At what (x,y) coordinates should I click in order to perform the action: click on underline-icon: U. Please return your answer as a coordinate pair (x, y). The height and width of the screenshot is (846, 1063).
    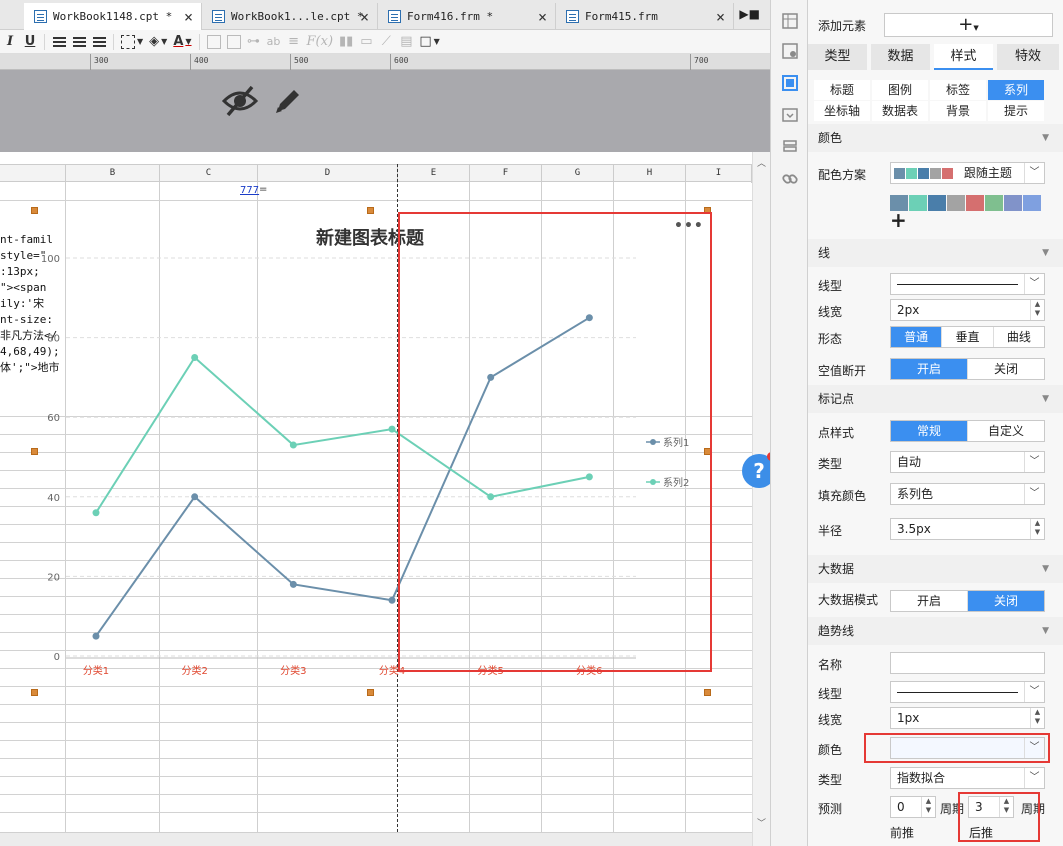
    Looking at the image, I should click on (30, 42).